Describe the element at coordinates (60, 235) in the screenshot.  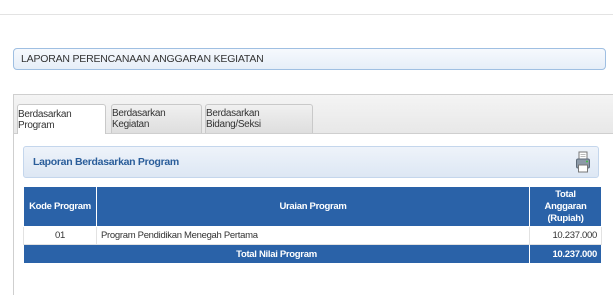
I see `cell-kode: 01` at that location.